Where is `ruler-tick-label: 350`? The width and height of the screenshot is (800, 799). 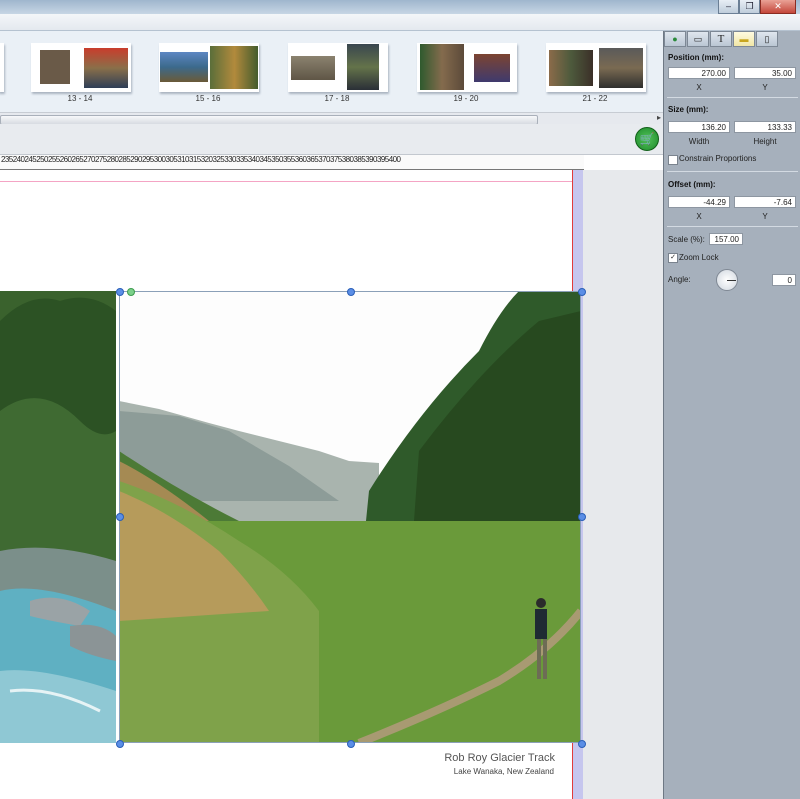 ruler-tick-label: 350 is located at coordinates (277, 159).